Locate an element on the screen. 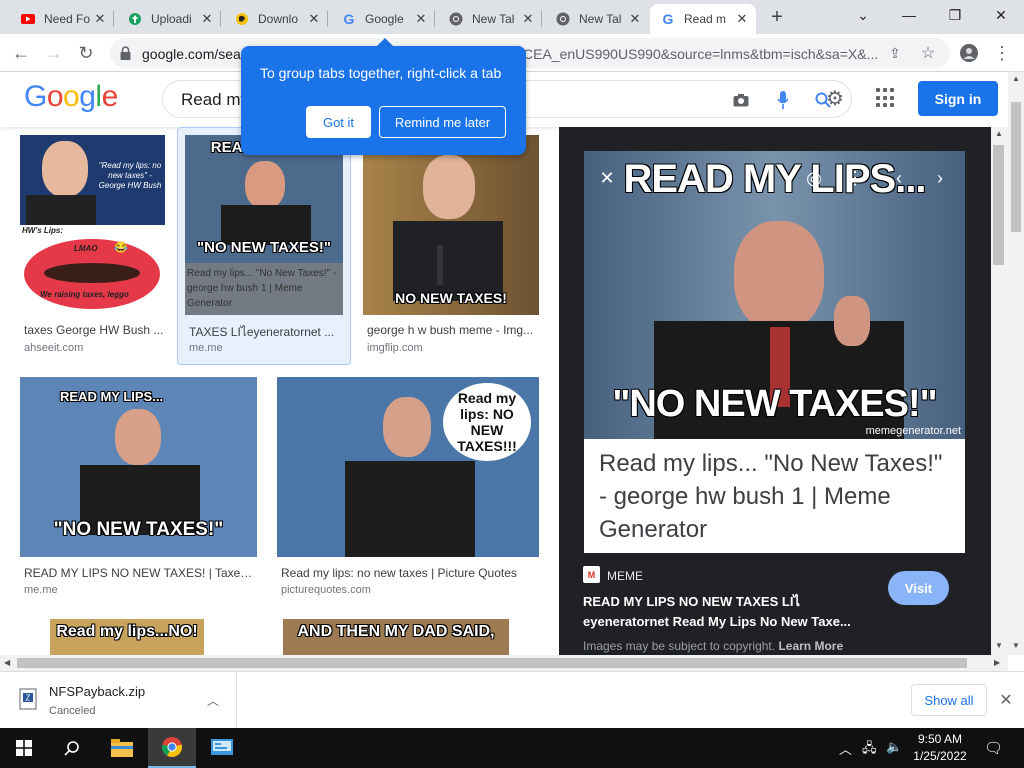 The image size is (1024, 768). search-icon is located at coordinates (72, 748).